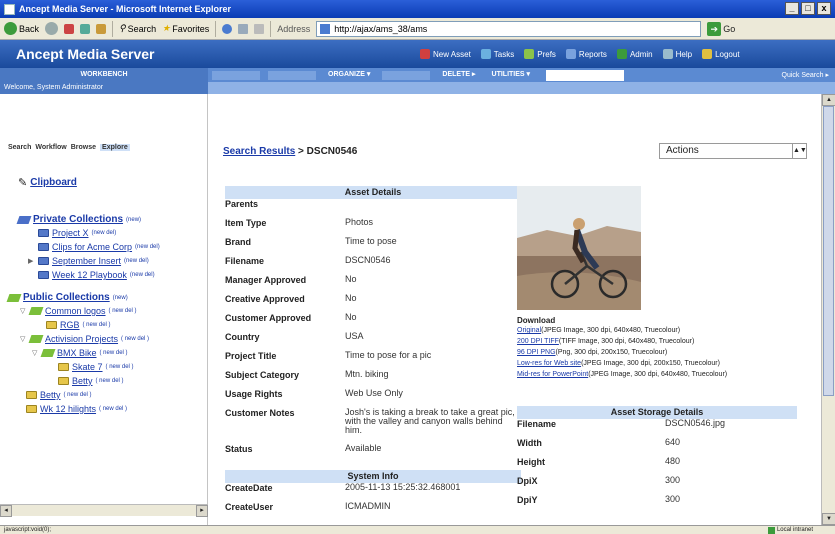 The image size is (835, 534). I want to click on refresh-button, so click(85, 28).